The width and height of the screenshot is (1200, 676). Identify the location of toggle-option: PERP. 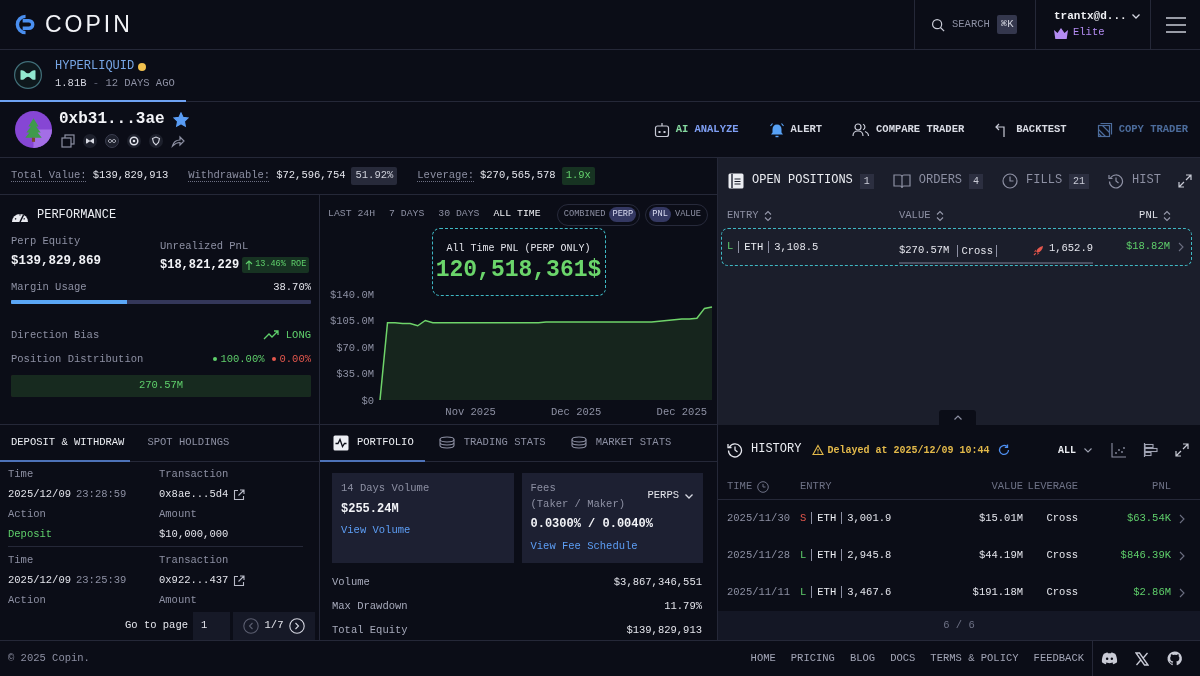
(623, 214).